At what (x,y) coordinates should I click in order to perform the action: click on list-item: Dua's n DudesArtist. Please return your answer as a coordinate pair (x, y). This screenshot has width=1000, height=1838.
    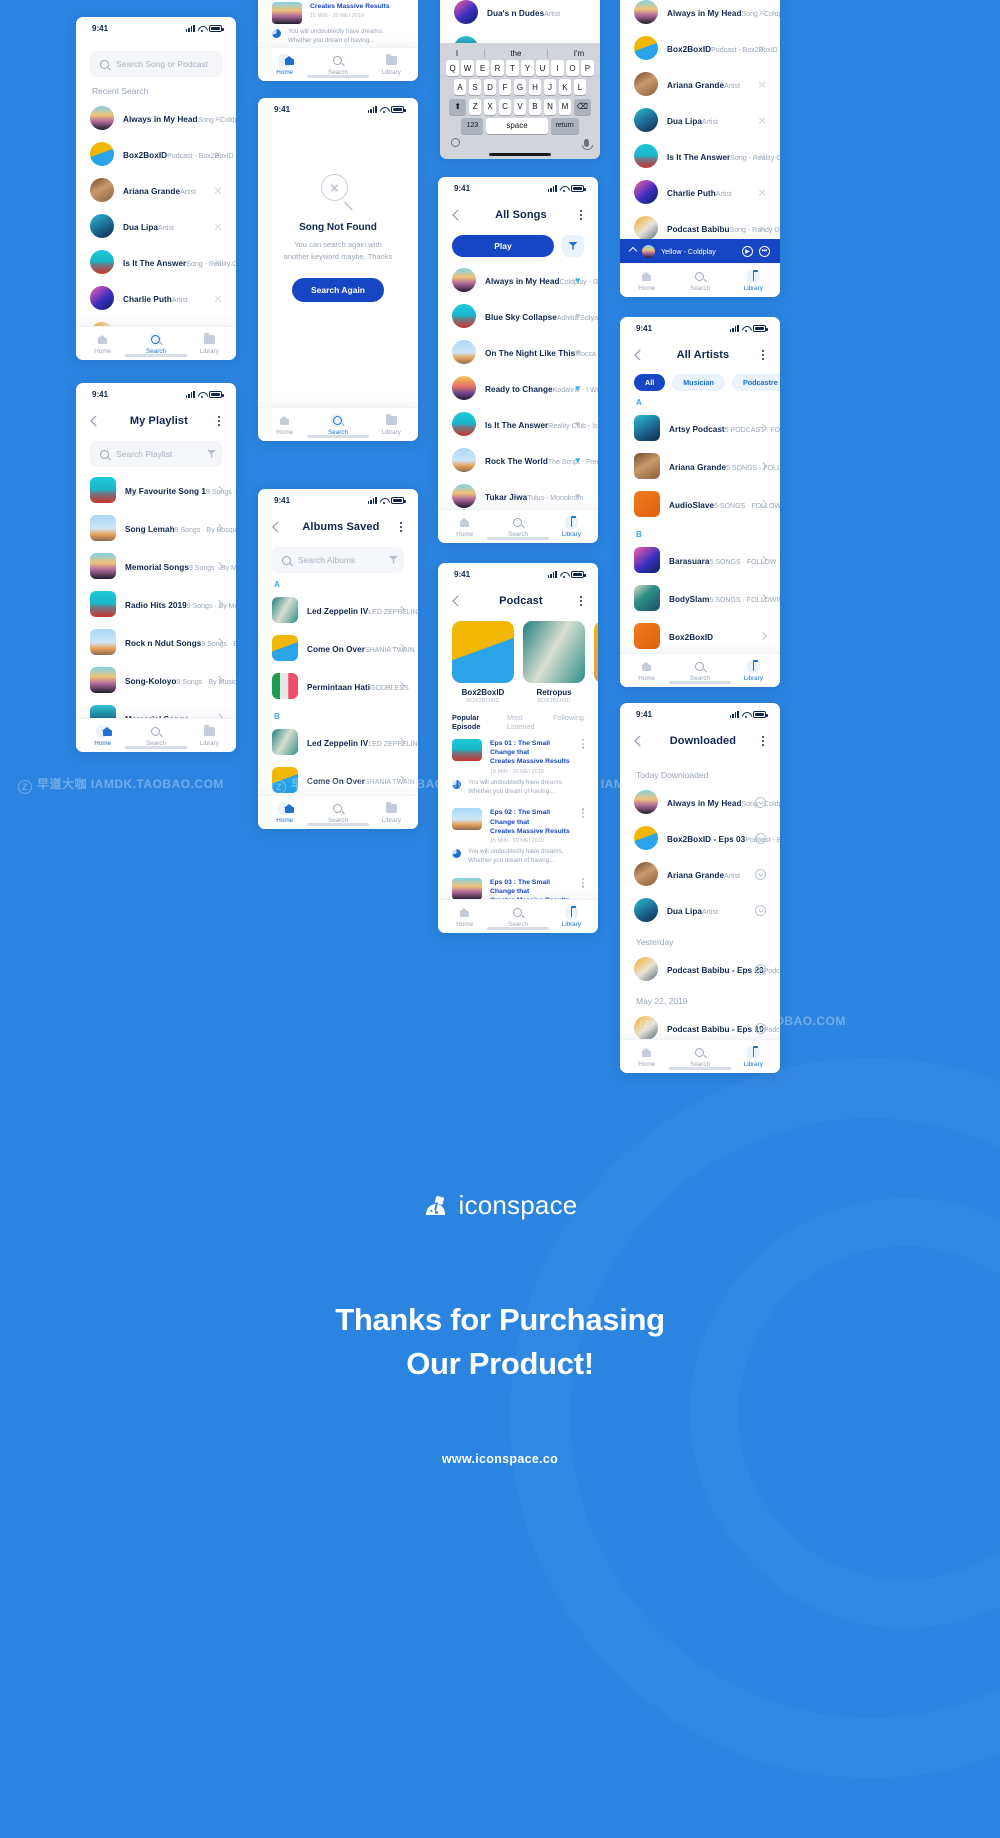
    Looking at the image, I should click on (520, 15).